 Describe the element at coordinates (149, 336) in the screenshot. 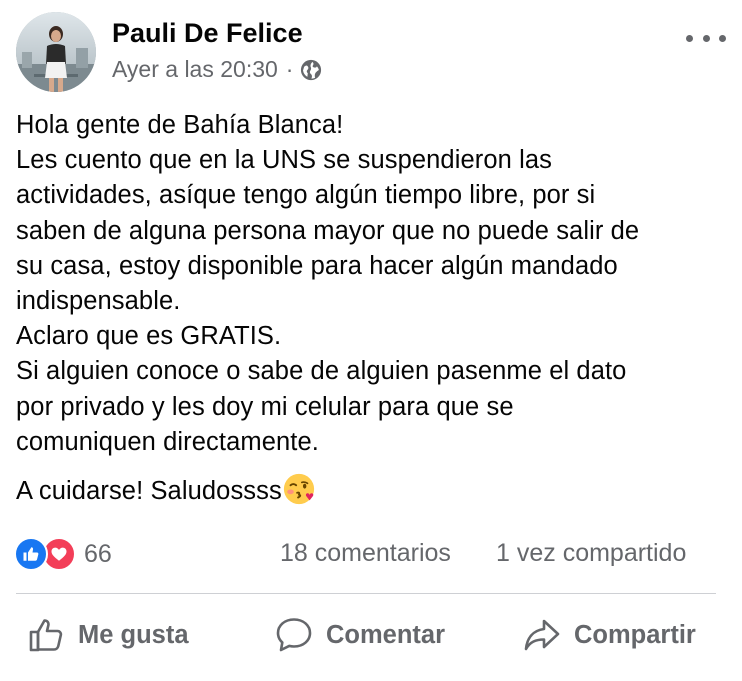

I see `post-text-line: Aclaro que es GRATIS.` at that location.